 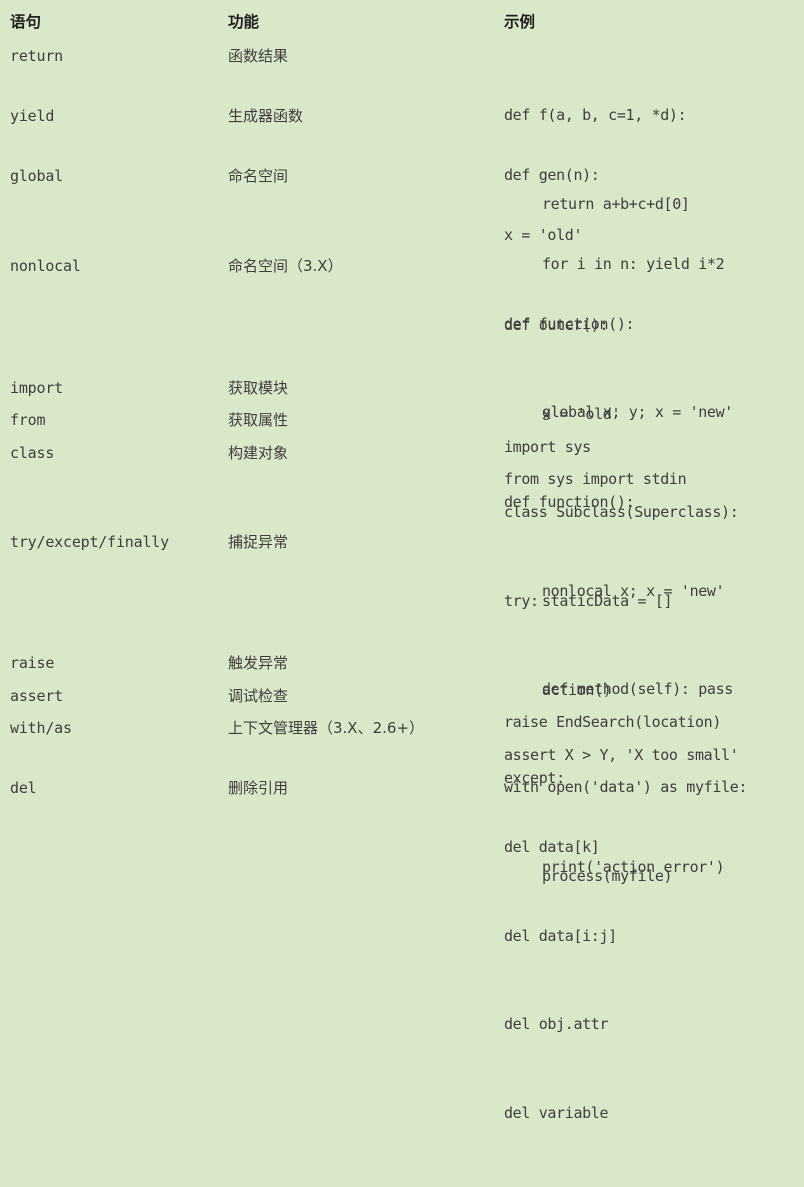 I want to click on function-cell: 删除引用, so click(x=258, y=788).